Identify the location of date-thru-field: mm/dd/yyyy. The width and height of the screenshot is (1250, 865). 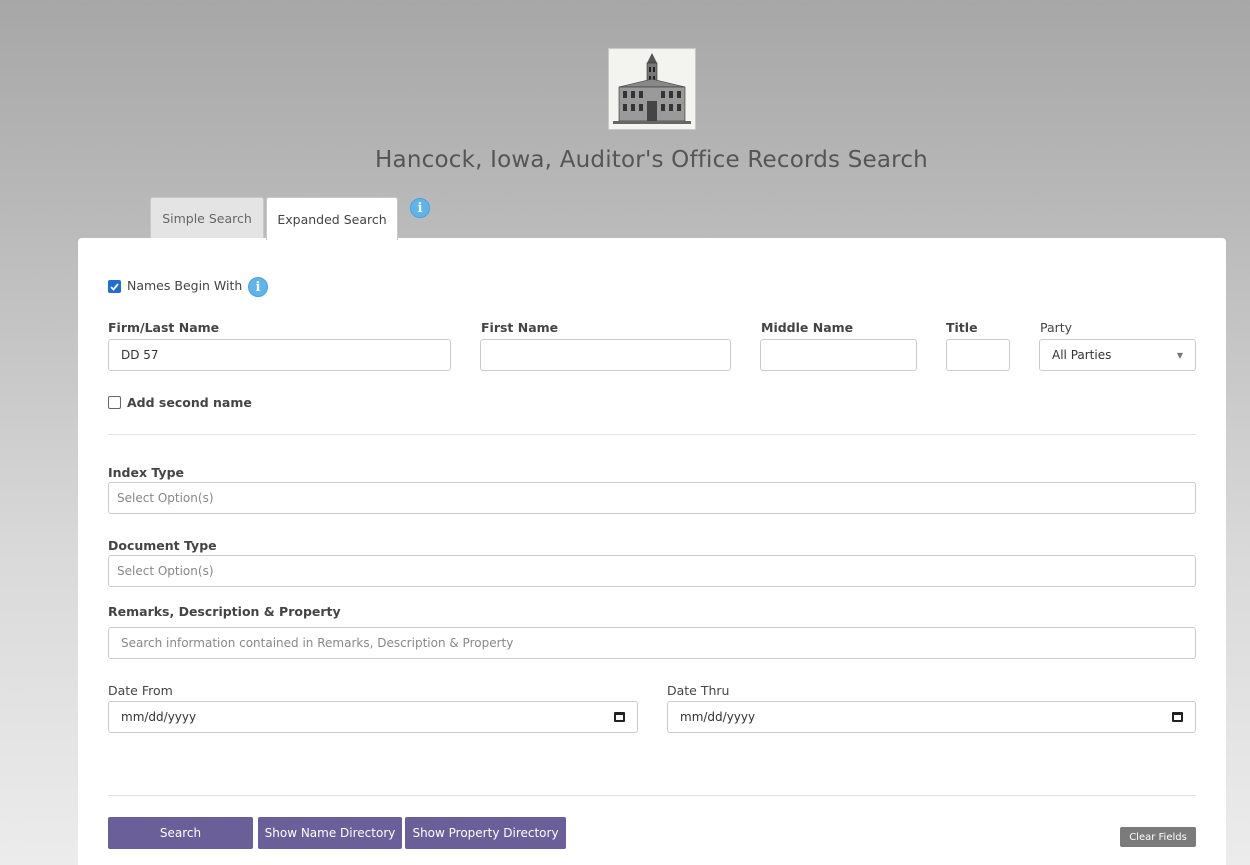
(931, 717).